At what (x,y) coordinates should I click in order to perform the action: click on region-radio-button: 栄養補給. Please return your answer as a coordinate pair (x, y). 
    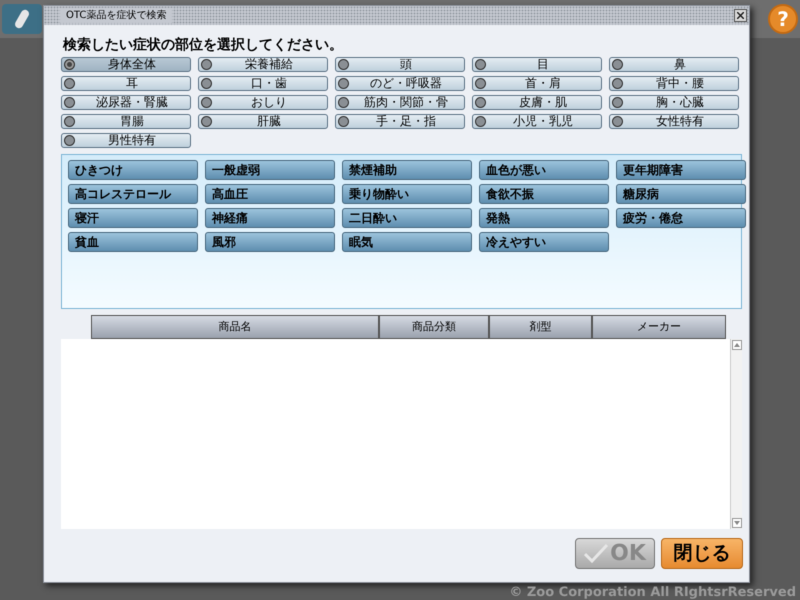
    Looking at the image, I should click on (263, 64).